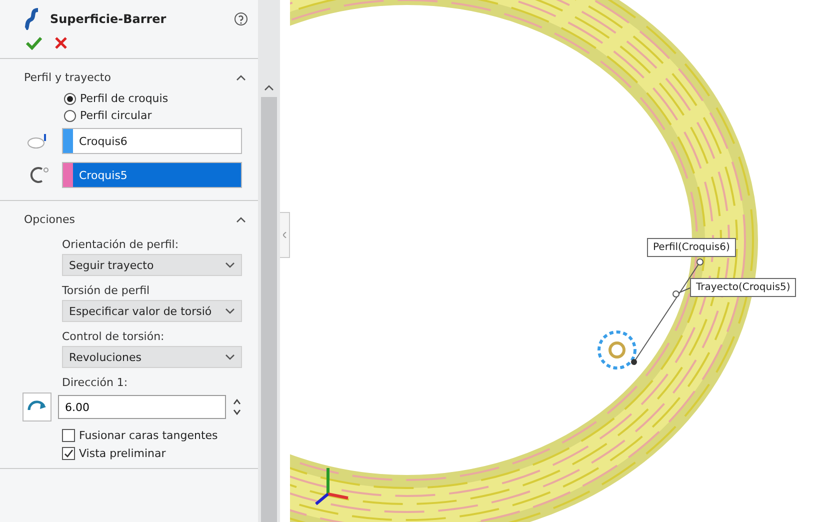 This screenshot has width=826, height=522. What do you see at coordinates (691, 247) in the screenshot?
I see `callout-label: Perfil(Croquis6)` at bounding box center [691, 247].